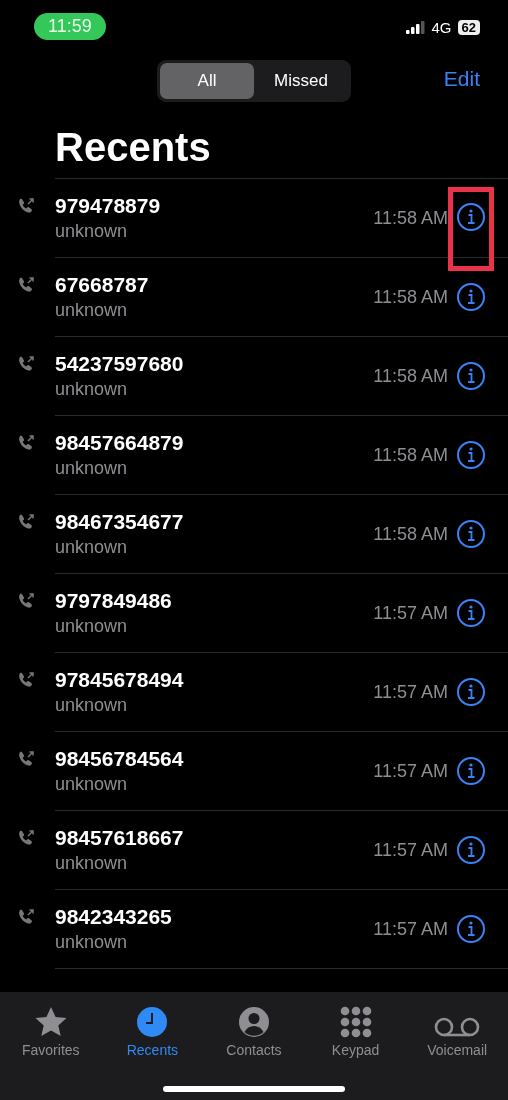 The height and width of the screenshot is (1100, 508). I want to click on tab-bar-item: Voicemail, so click(457, 1029).